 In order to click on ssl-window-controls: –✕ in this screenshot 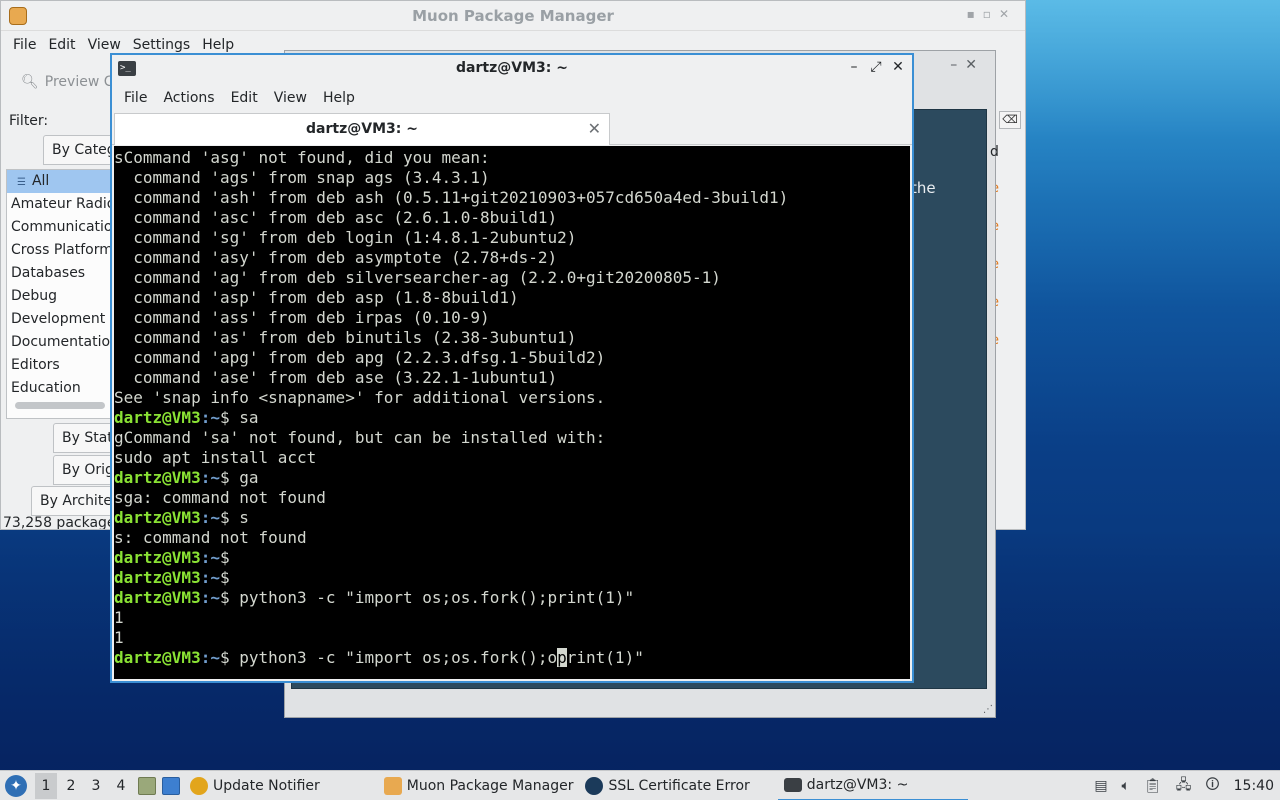, I will do `click(967, 65)`.